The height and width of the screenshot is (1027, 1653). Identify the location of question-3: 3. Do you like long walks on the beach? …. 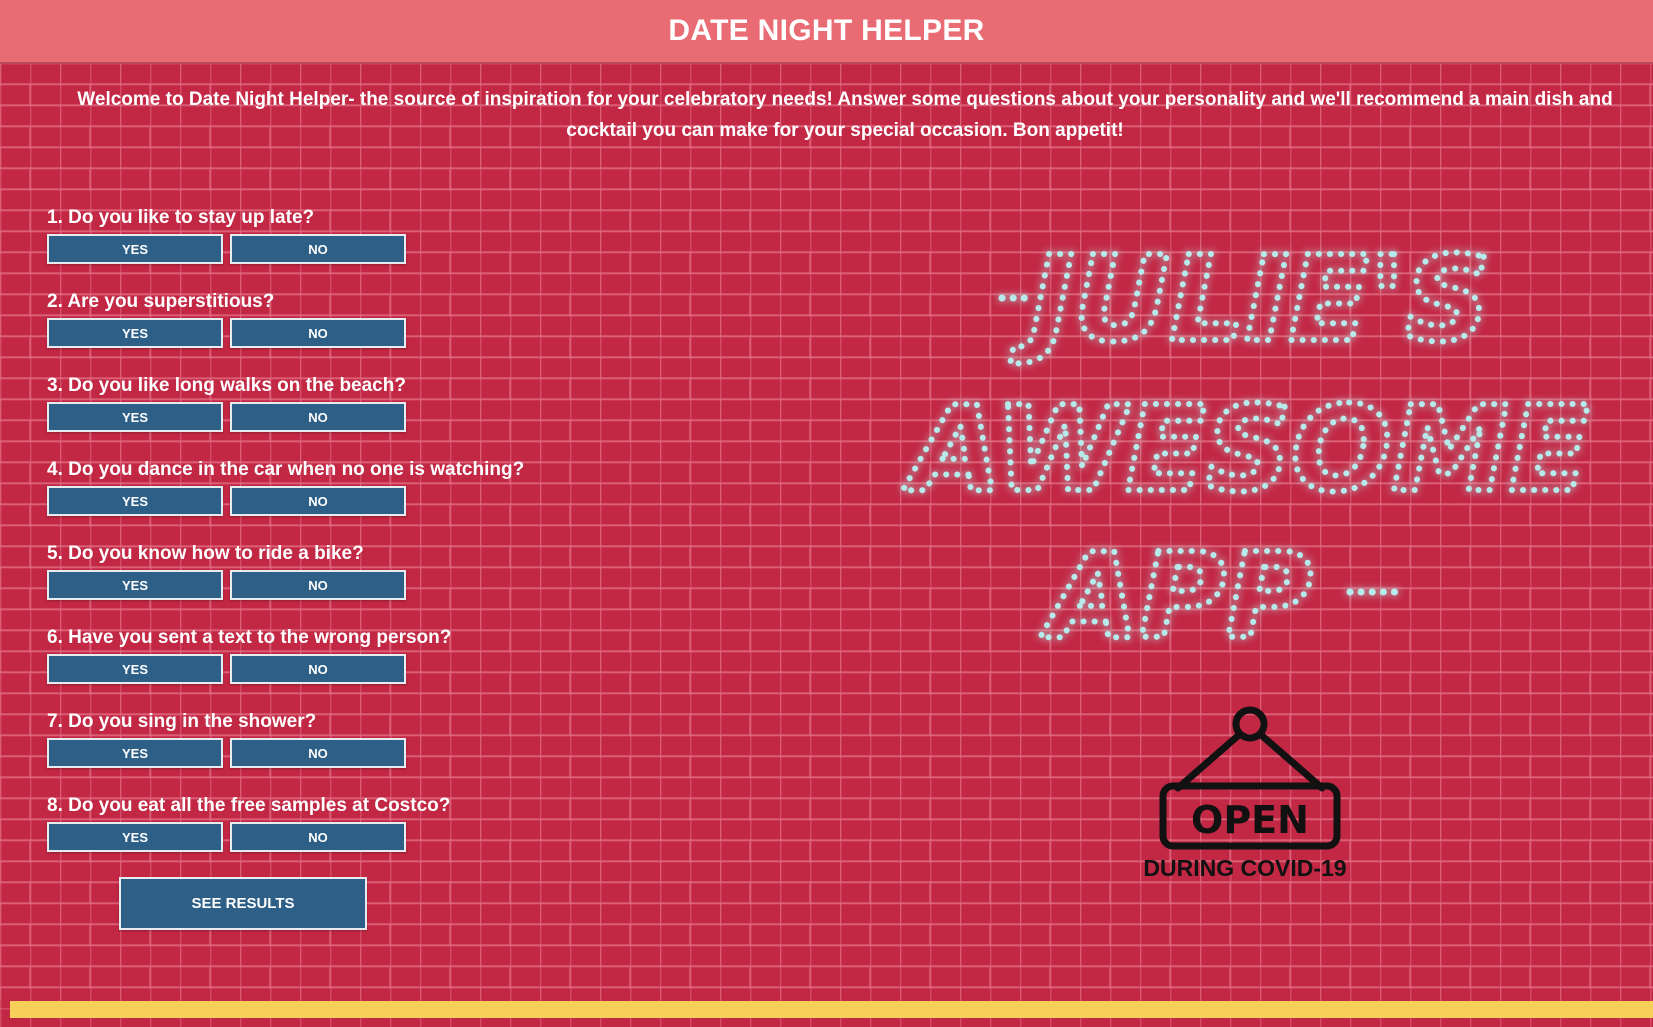
(226, 403).